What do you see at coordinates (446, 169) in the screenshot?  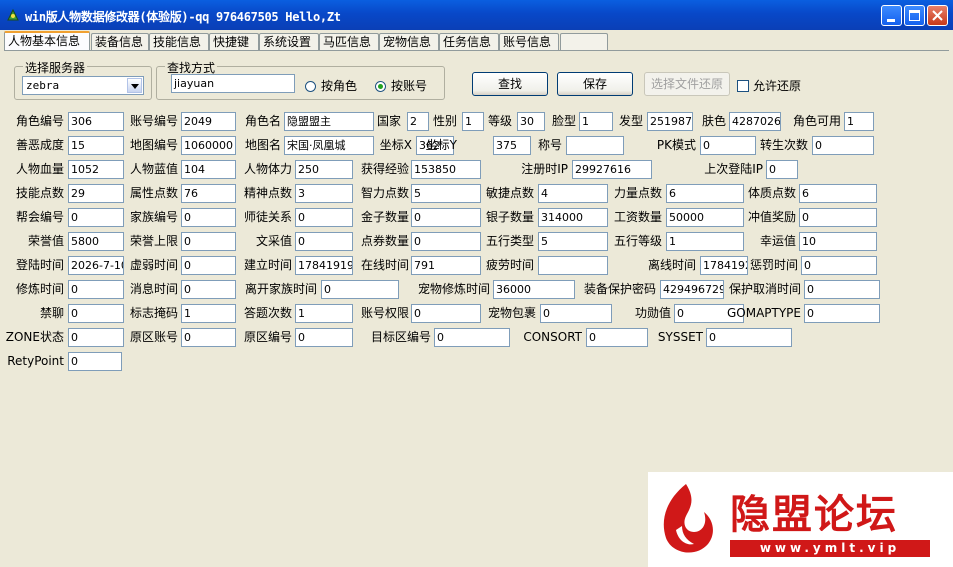 I see `field-input: 153850` at bounding box center [446, 169].